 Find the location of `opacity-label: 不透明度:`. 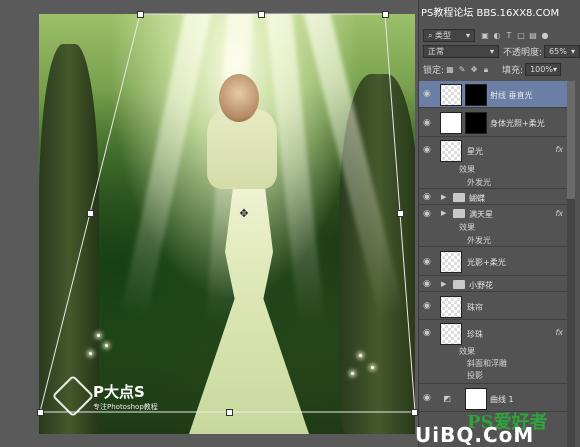

opacity-label: 不透明度: is located at coordinates (523, 53).